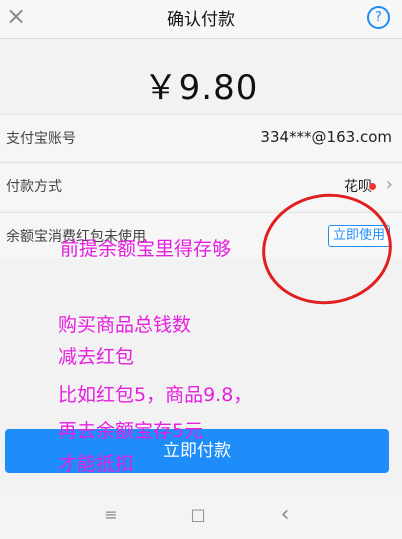 The height and width of the screenshot is (539, 402). I want to click on annotation-line: 比如红包5，商品9.8，, so click(155, 395).